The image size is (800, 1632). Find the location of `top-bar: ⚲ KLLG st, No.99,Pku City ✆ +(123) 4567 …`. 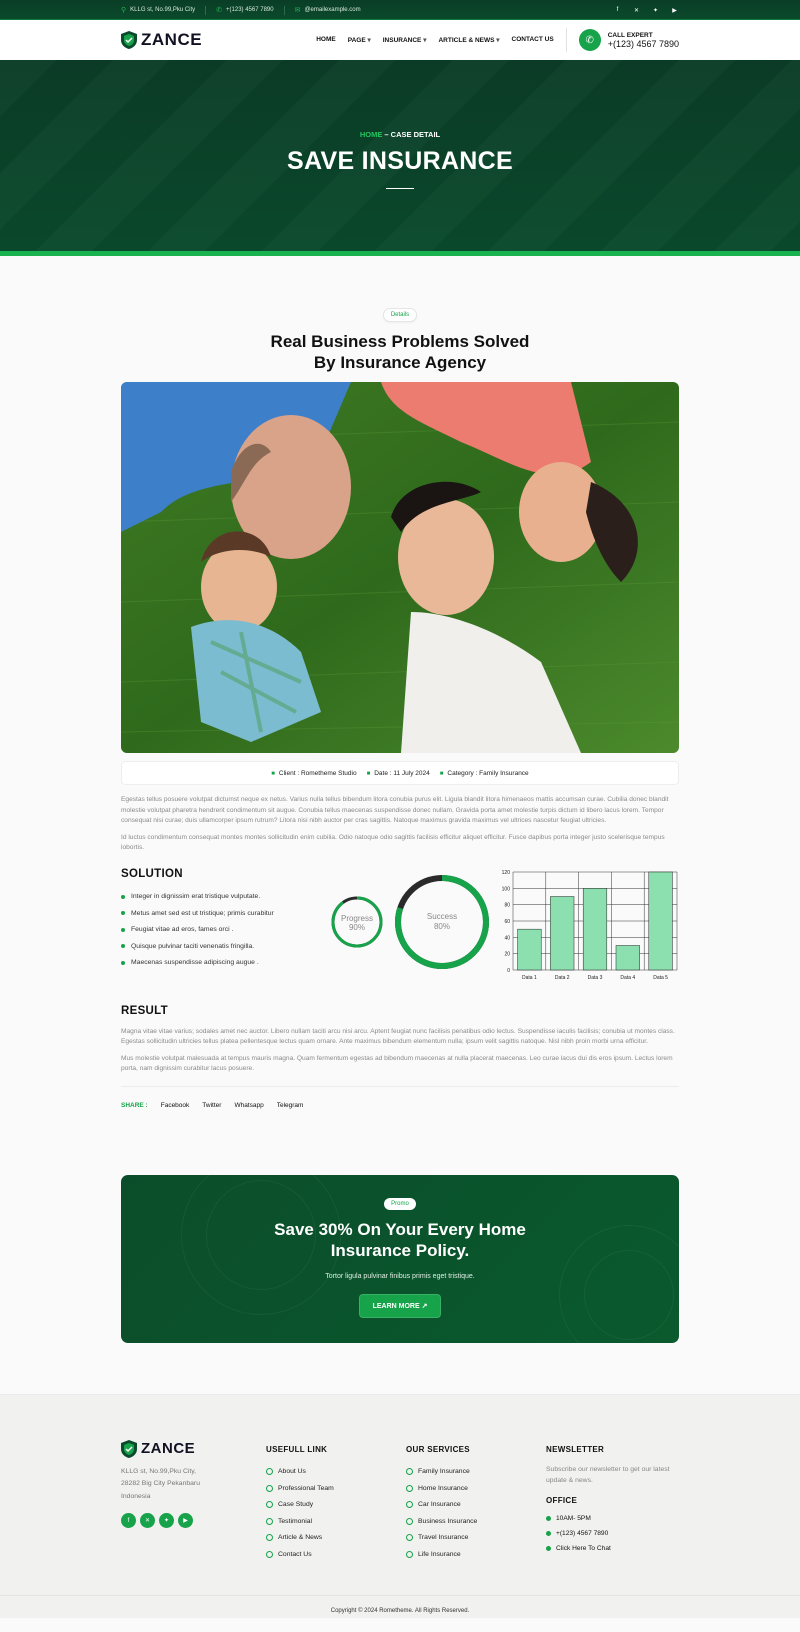

top-bar: ⚲ KLLG st, No.99,Pku City ✆ +(123) 4567 … is located at coordinates (400, 10).